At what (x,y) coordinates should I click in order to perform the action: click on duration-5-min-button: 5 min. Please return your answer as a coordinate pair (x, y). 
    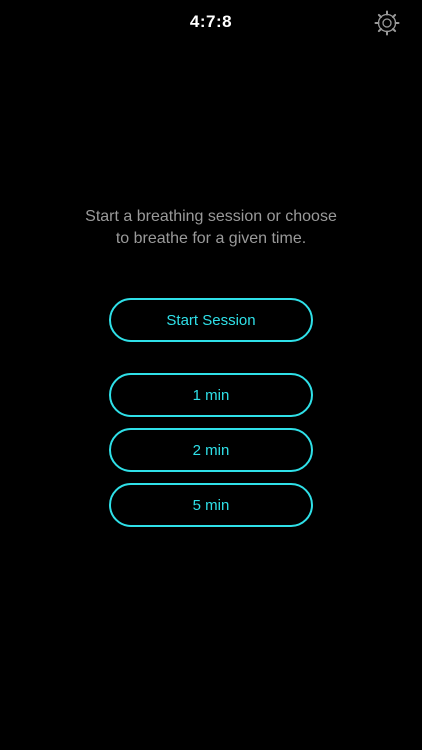
    Looking at the image, I should click on (211, 505).